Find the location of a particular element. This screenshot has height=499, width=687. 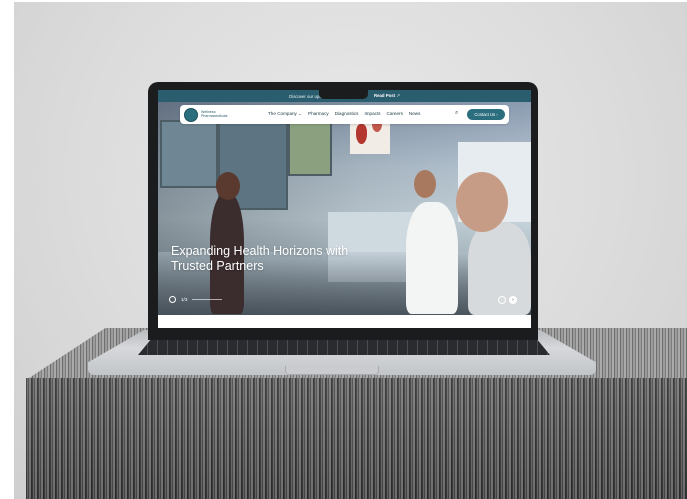

laptop-bezel-bottom is located at coordinates (343, 334).